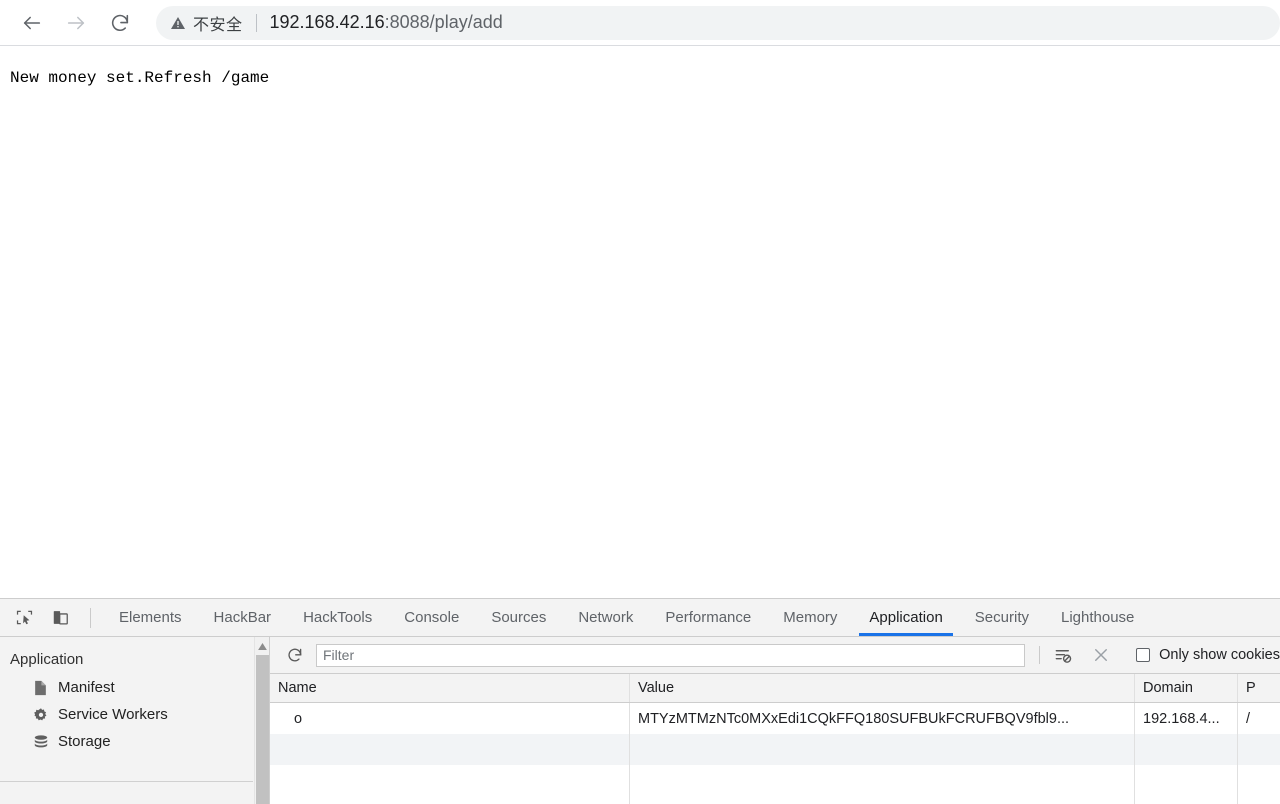 Image resolution: width=1280 pixels, height=804 pixels. I want to click on back-button, so click(32, 23).